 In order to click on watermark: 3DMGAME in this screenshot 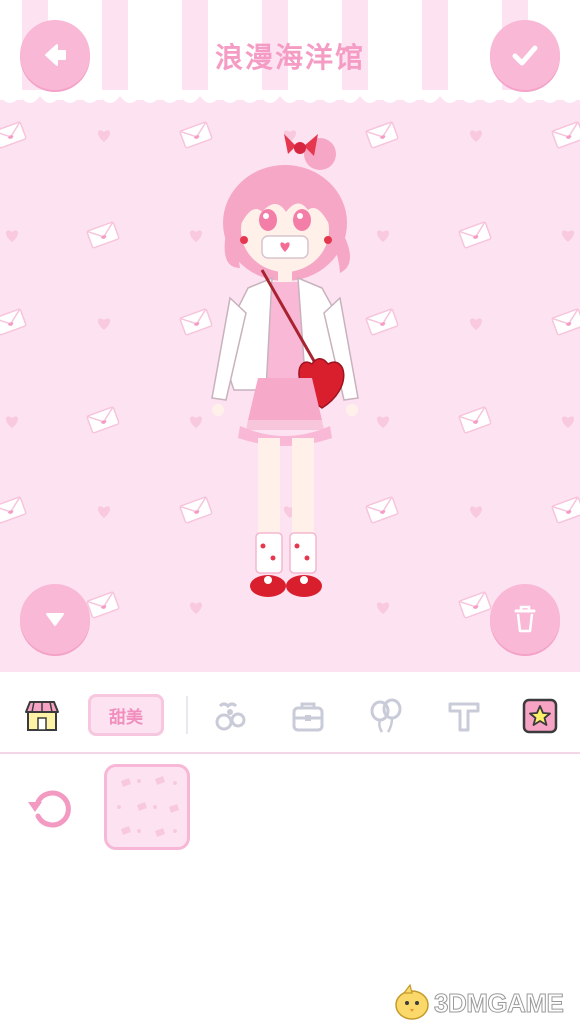, I will do `click(477, 1003)`.